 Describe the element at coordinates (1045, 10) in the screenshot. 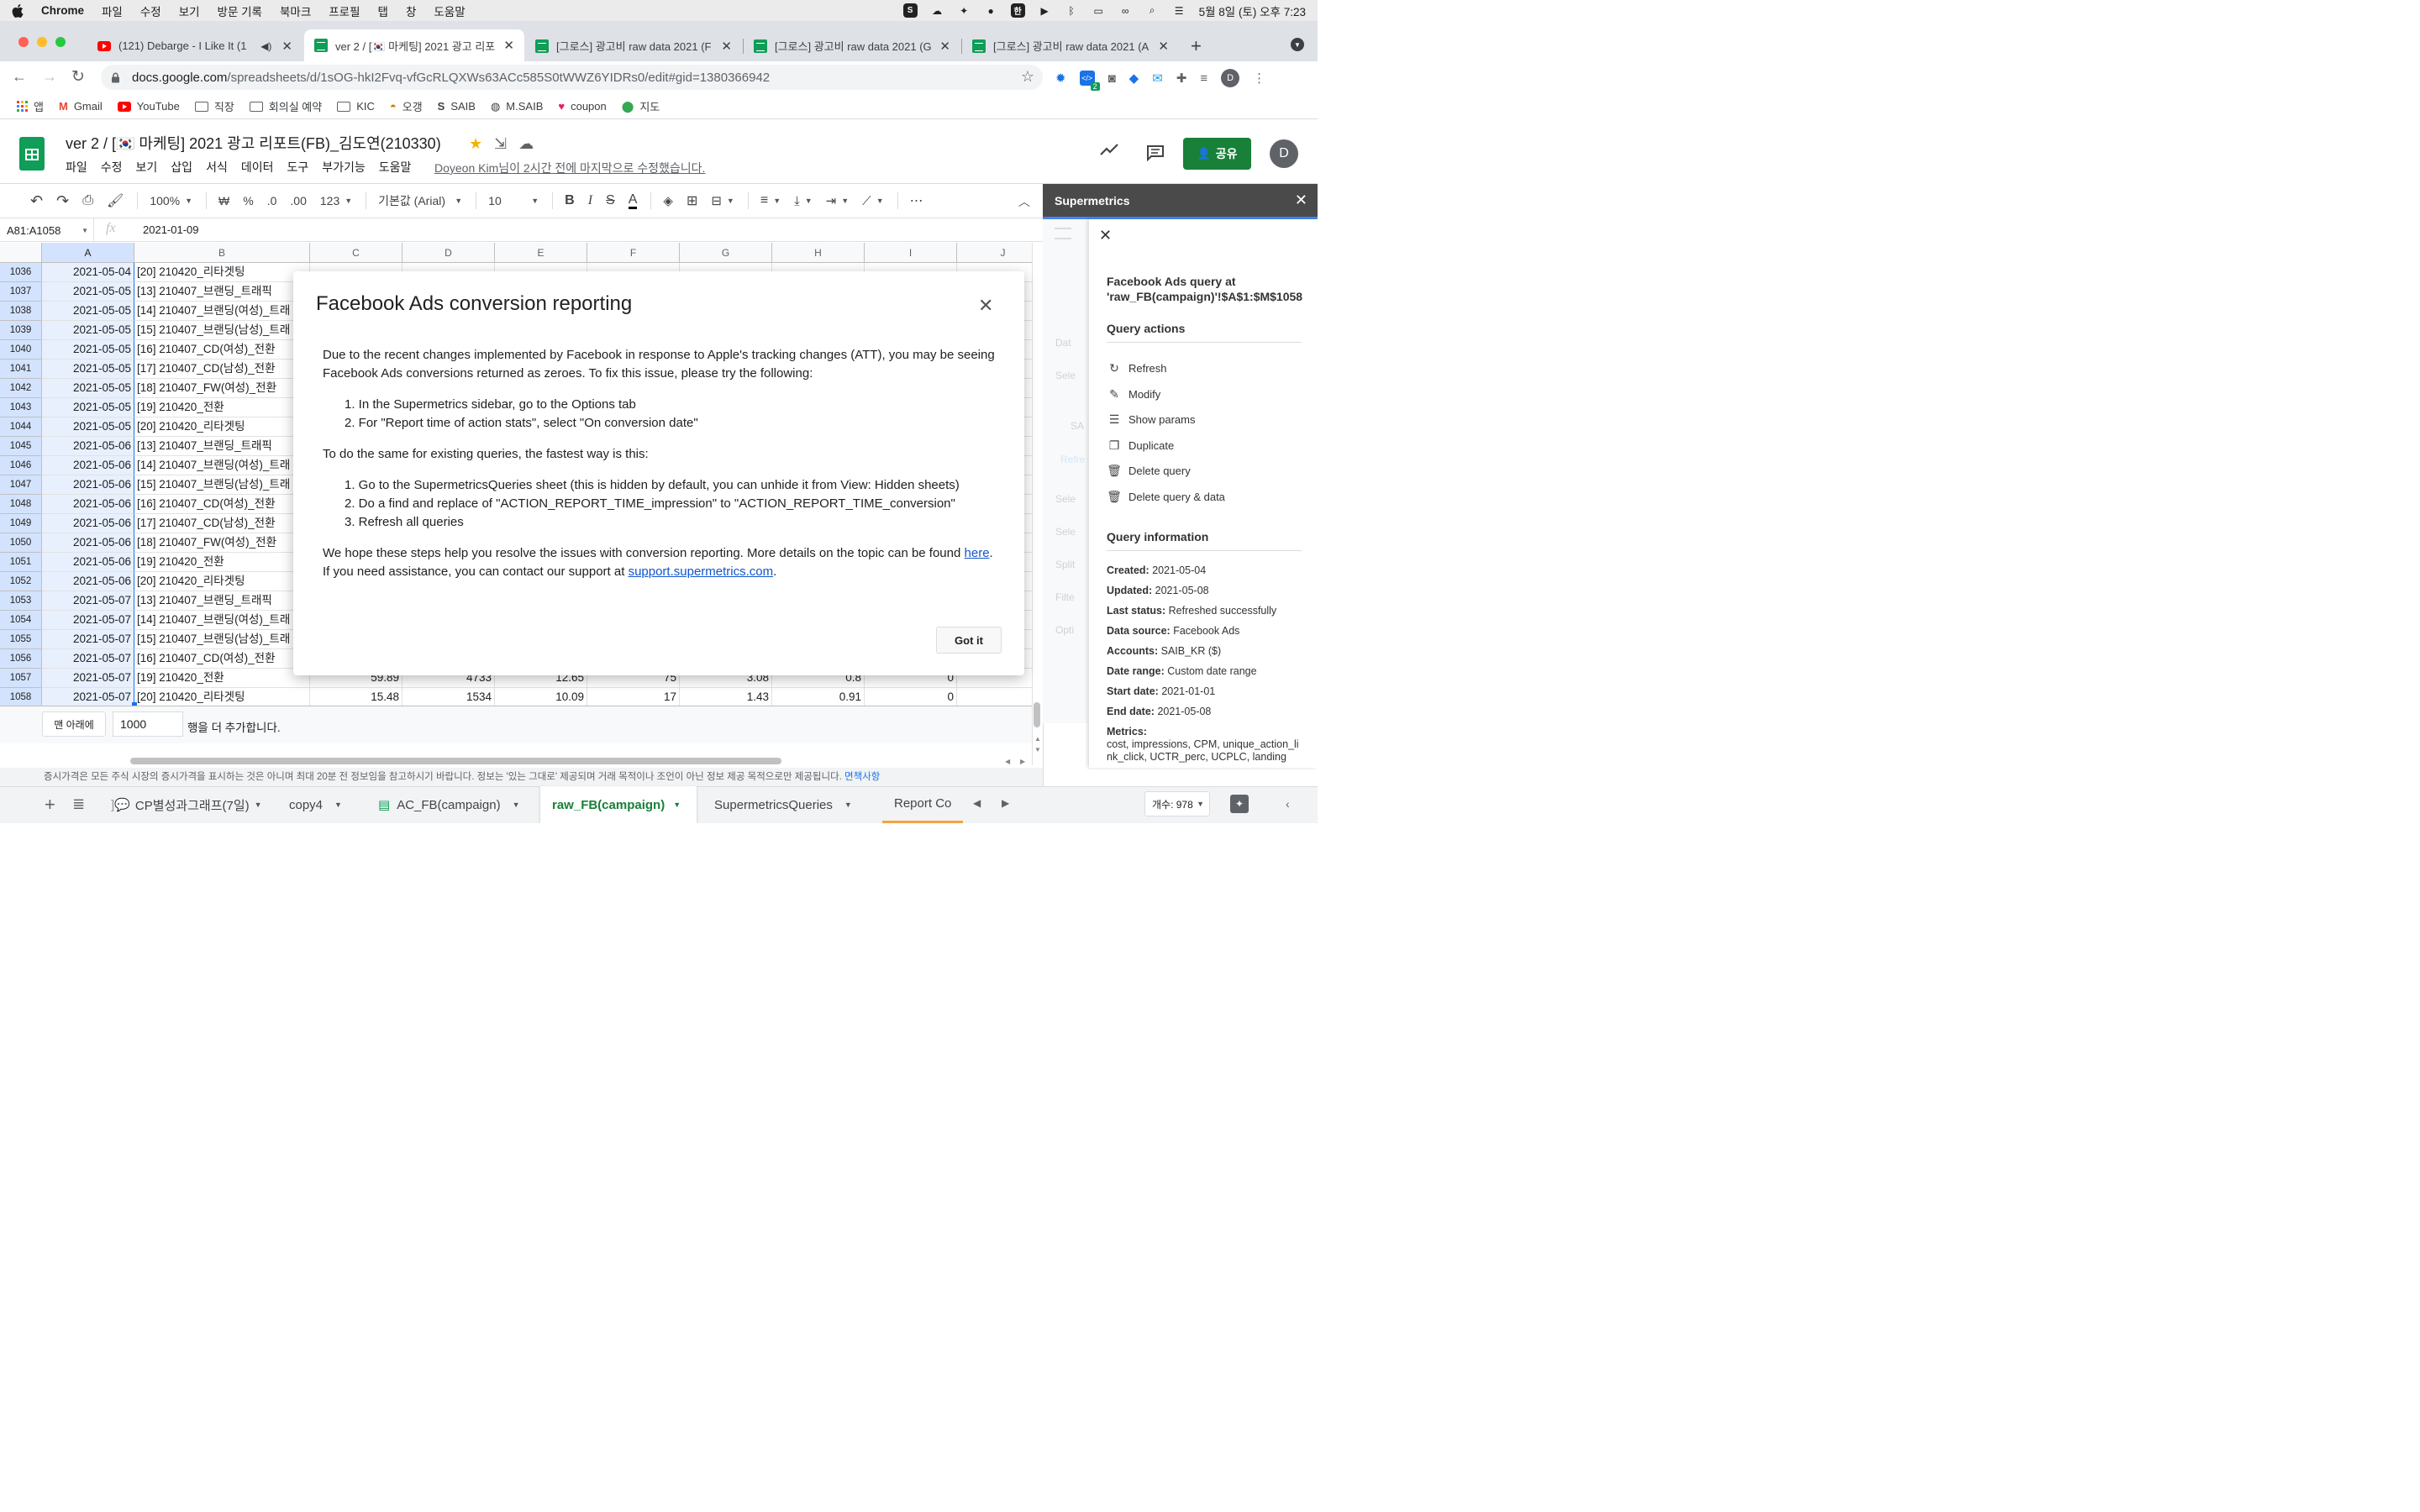

I see `play-icon: ▶` at that location.